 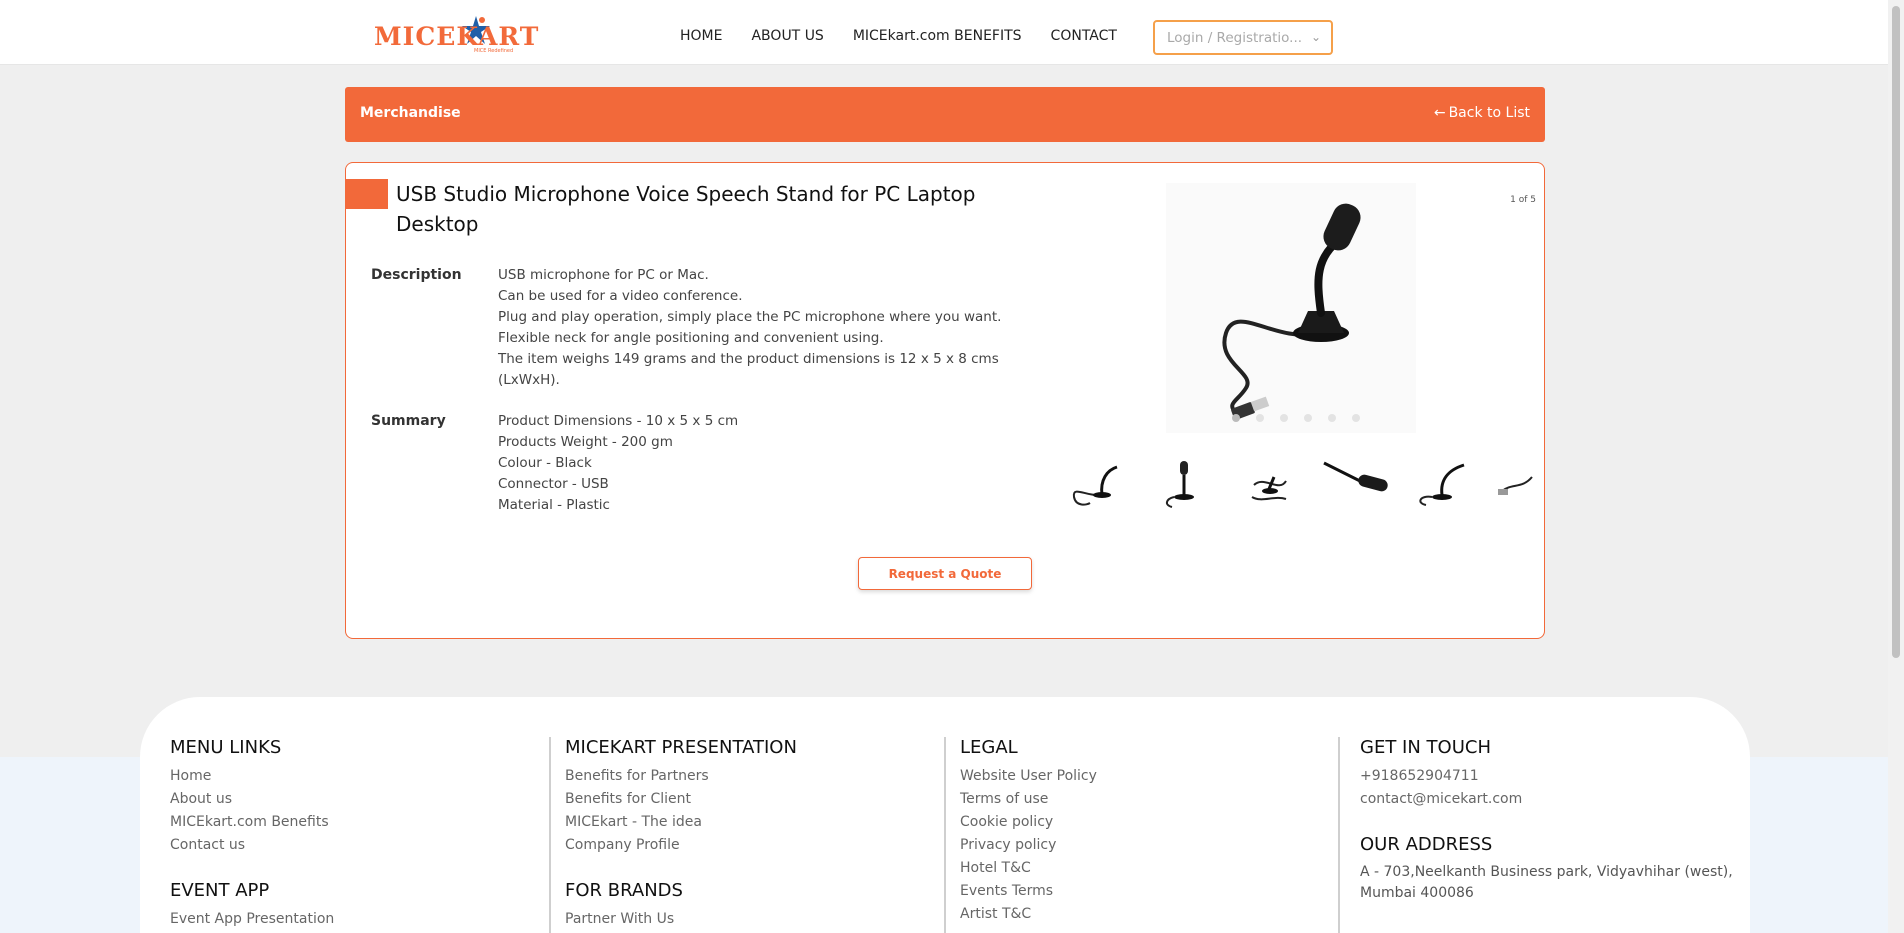 What do you see at coordinates (553, 484) in the screenshot?
I see `summary-line: Connector - USB` at bounding box center [553, 484].